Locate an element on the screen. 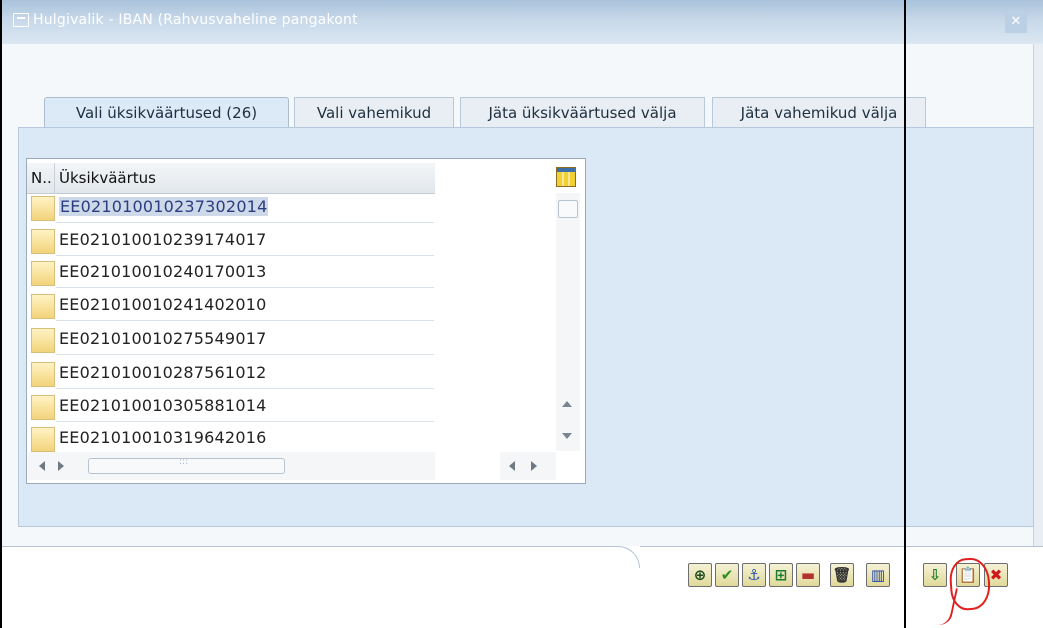 The image size is (1043, 628). tab-select-single-values: Vali üksikväärtused (26) is located at coordinates (166, 112).